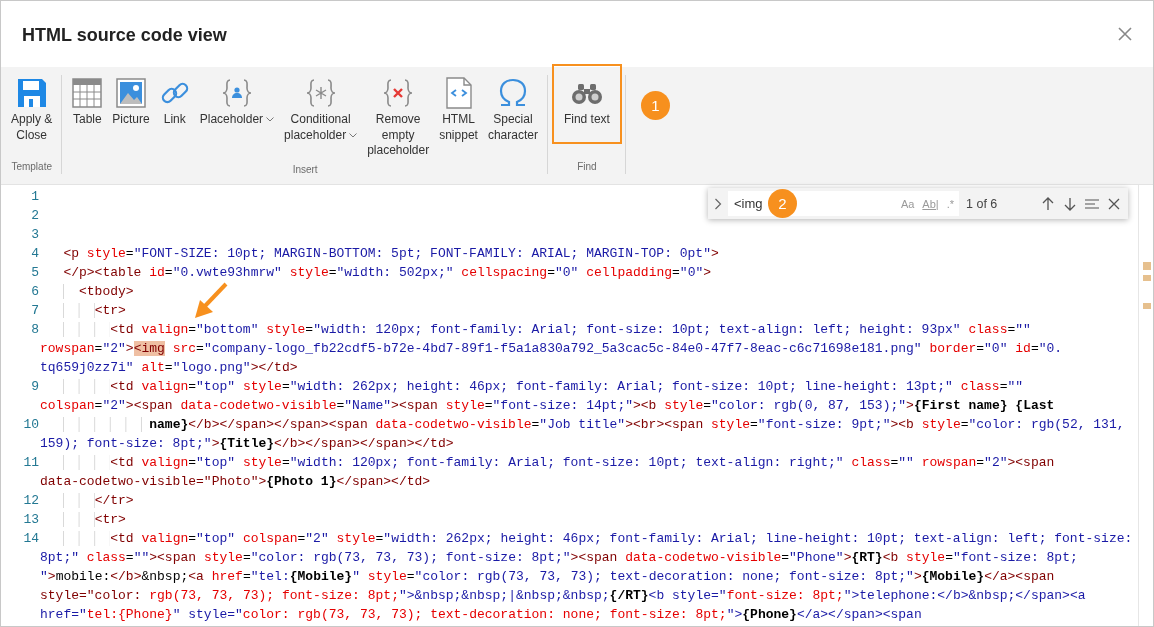 The height and width of the screenshot is (627, 1154). I want to click on code-line: style="color: rgb(73, 73, 73); font-size: 8pt;">&nbsp;&nbsp;|&nbsp;&nbsp;{/RT}<b style="font-size: 8pt;">telephone:</b>&nbsp;</span><a, so click(563, 596).